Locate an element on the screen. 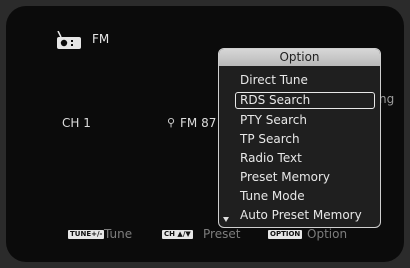 The height and width of the screenshot is (268, 410). menu-item-preset-memory: Preset Memory is located at coordinates (299, 177).